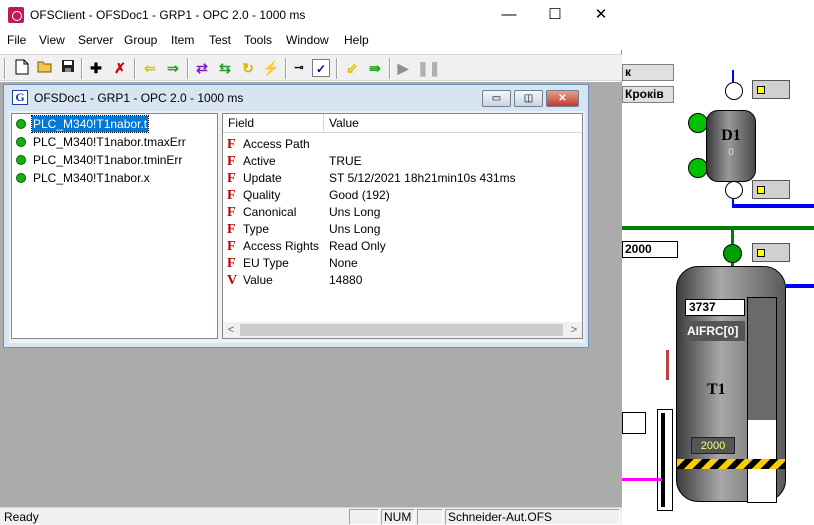 The width and height of the screenshot is (814, 525). What do you see at coordinates (139, 98) in the screenshot?
I see `document-title: OFSDoc1 - GRP1 - OPC 2.0 - 1000 ms` at bounding box center [139, 98].